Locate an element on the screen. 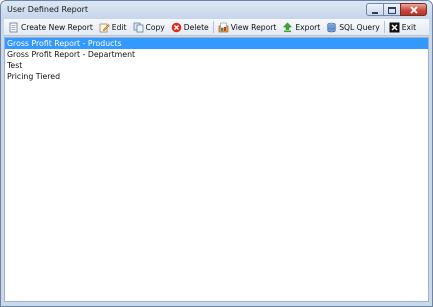 The width and height of the screenshot is (433, 307). database-icon is located at coordinates (331, 27).